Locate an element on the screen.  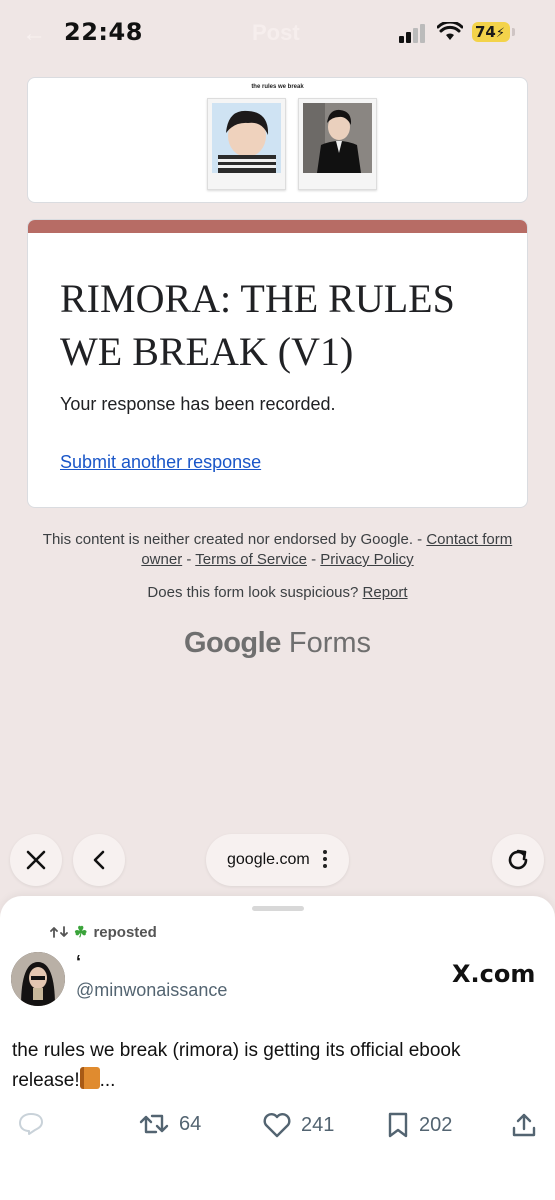
tweet-actions: 64 241 202 is located at coordinates (277, 1127).